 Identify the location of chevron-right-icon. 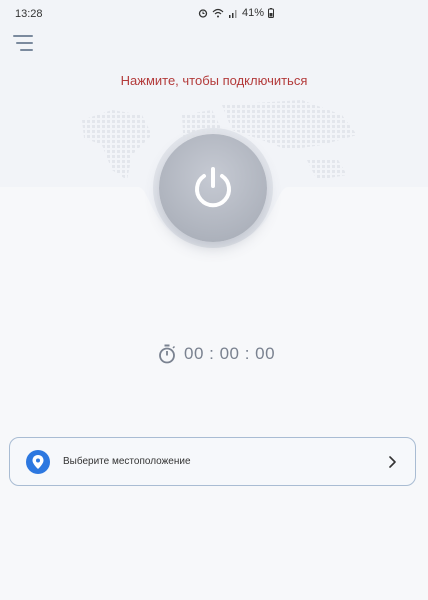
(392, 462).